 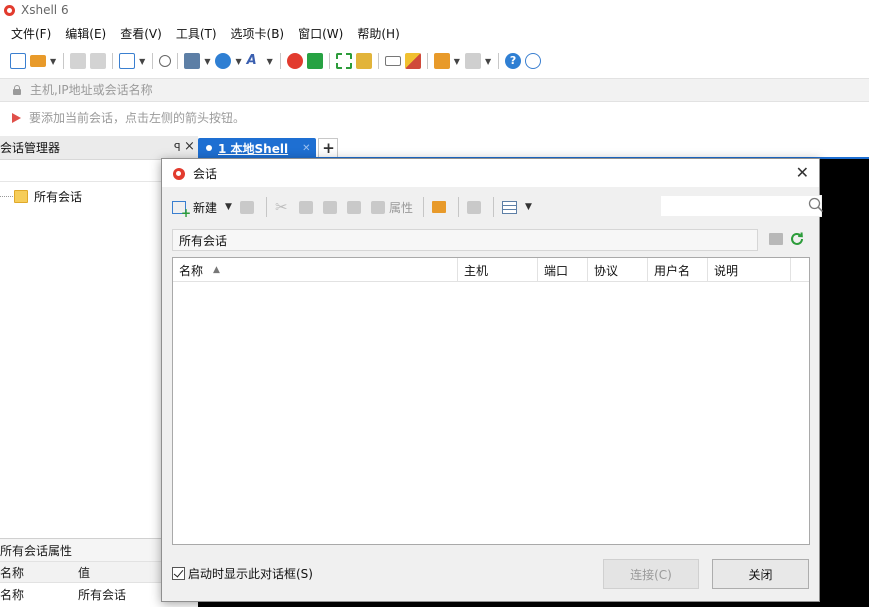 I want to click on tree-item-label: 所有会话, so click(x=58, y=197).